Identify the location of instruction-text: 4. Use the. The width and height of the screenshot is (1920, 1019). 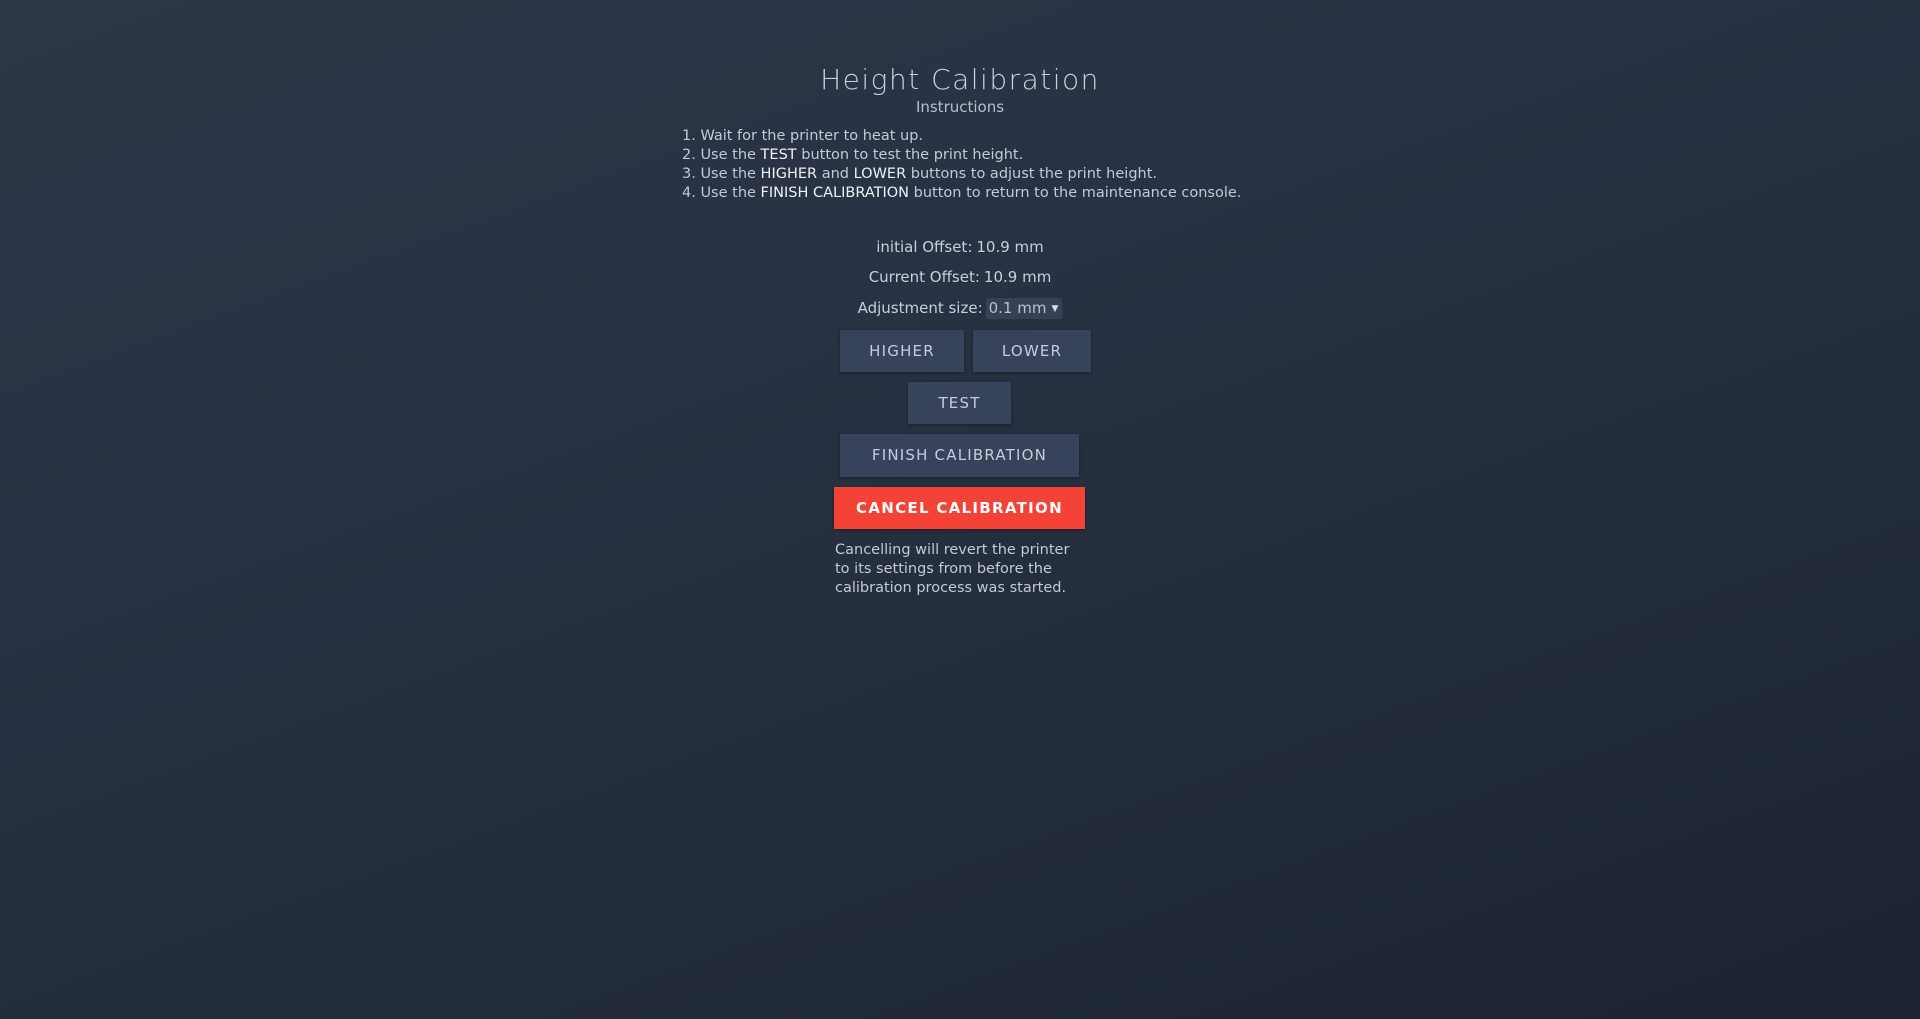
(721, 193).